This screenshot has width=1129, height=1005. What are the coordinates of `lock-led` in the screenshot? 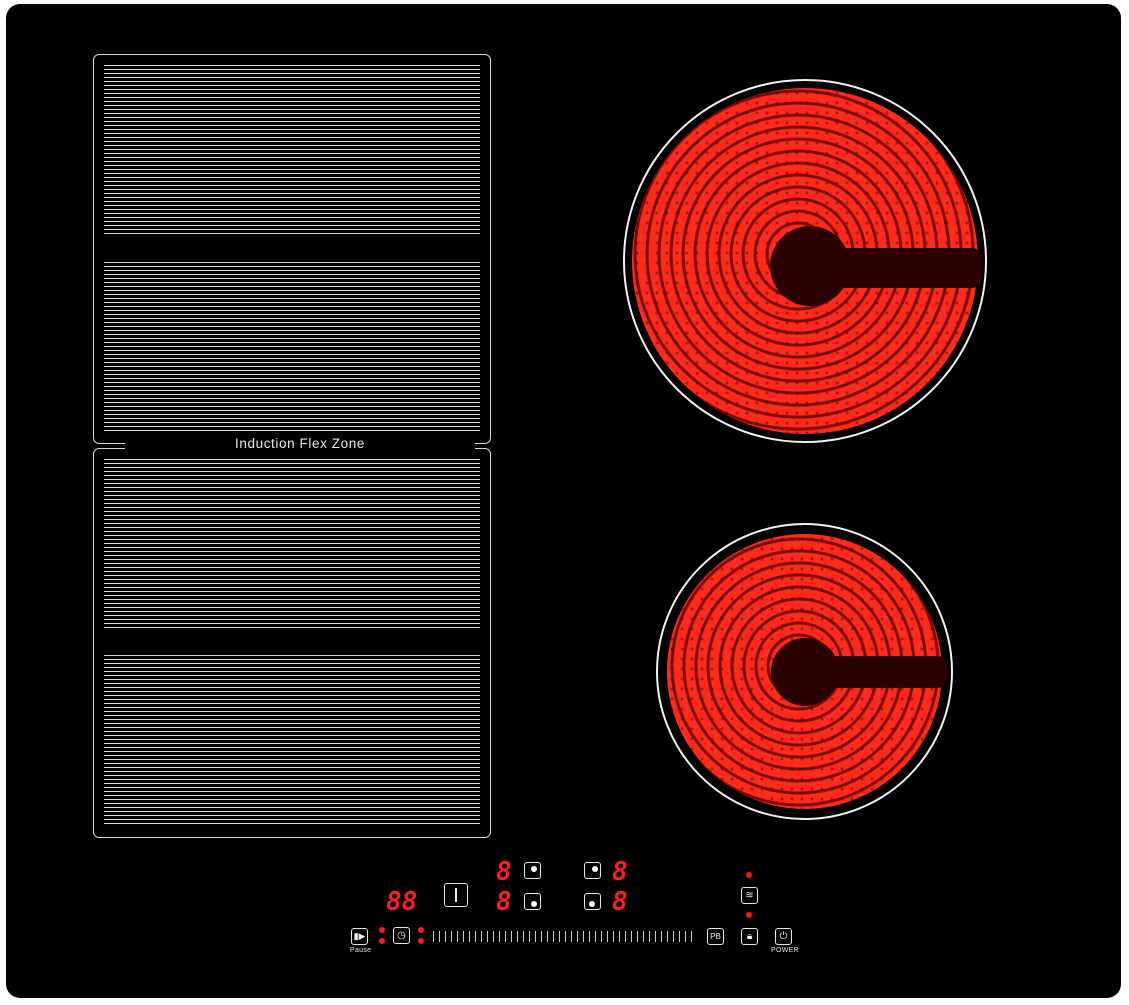 It's located at (749, 915).